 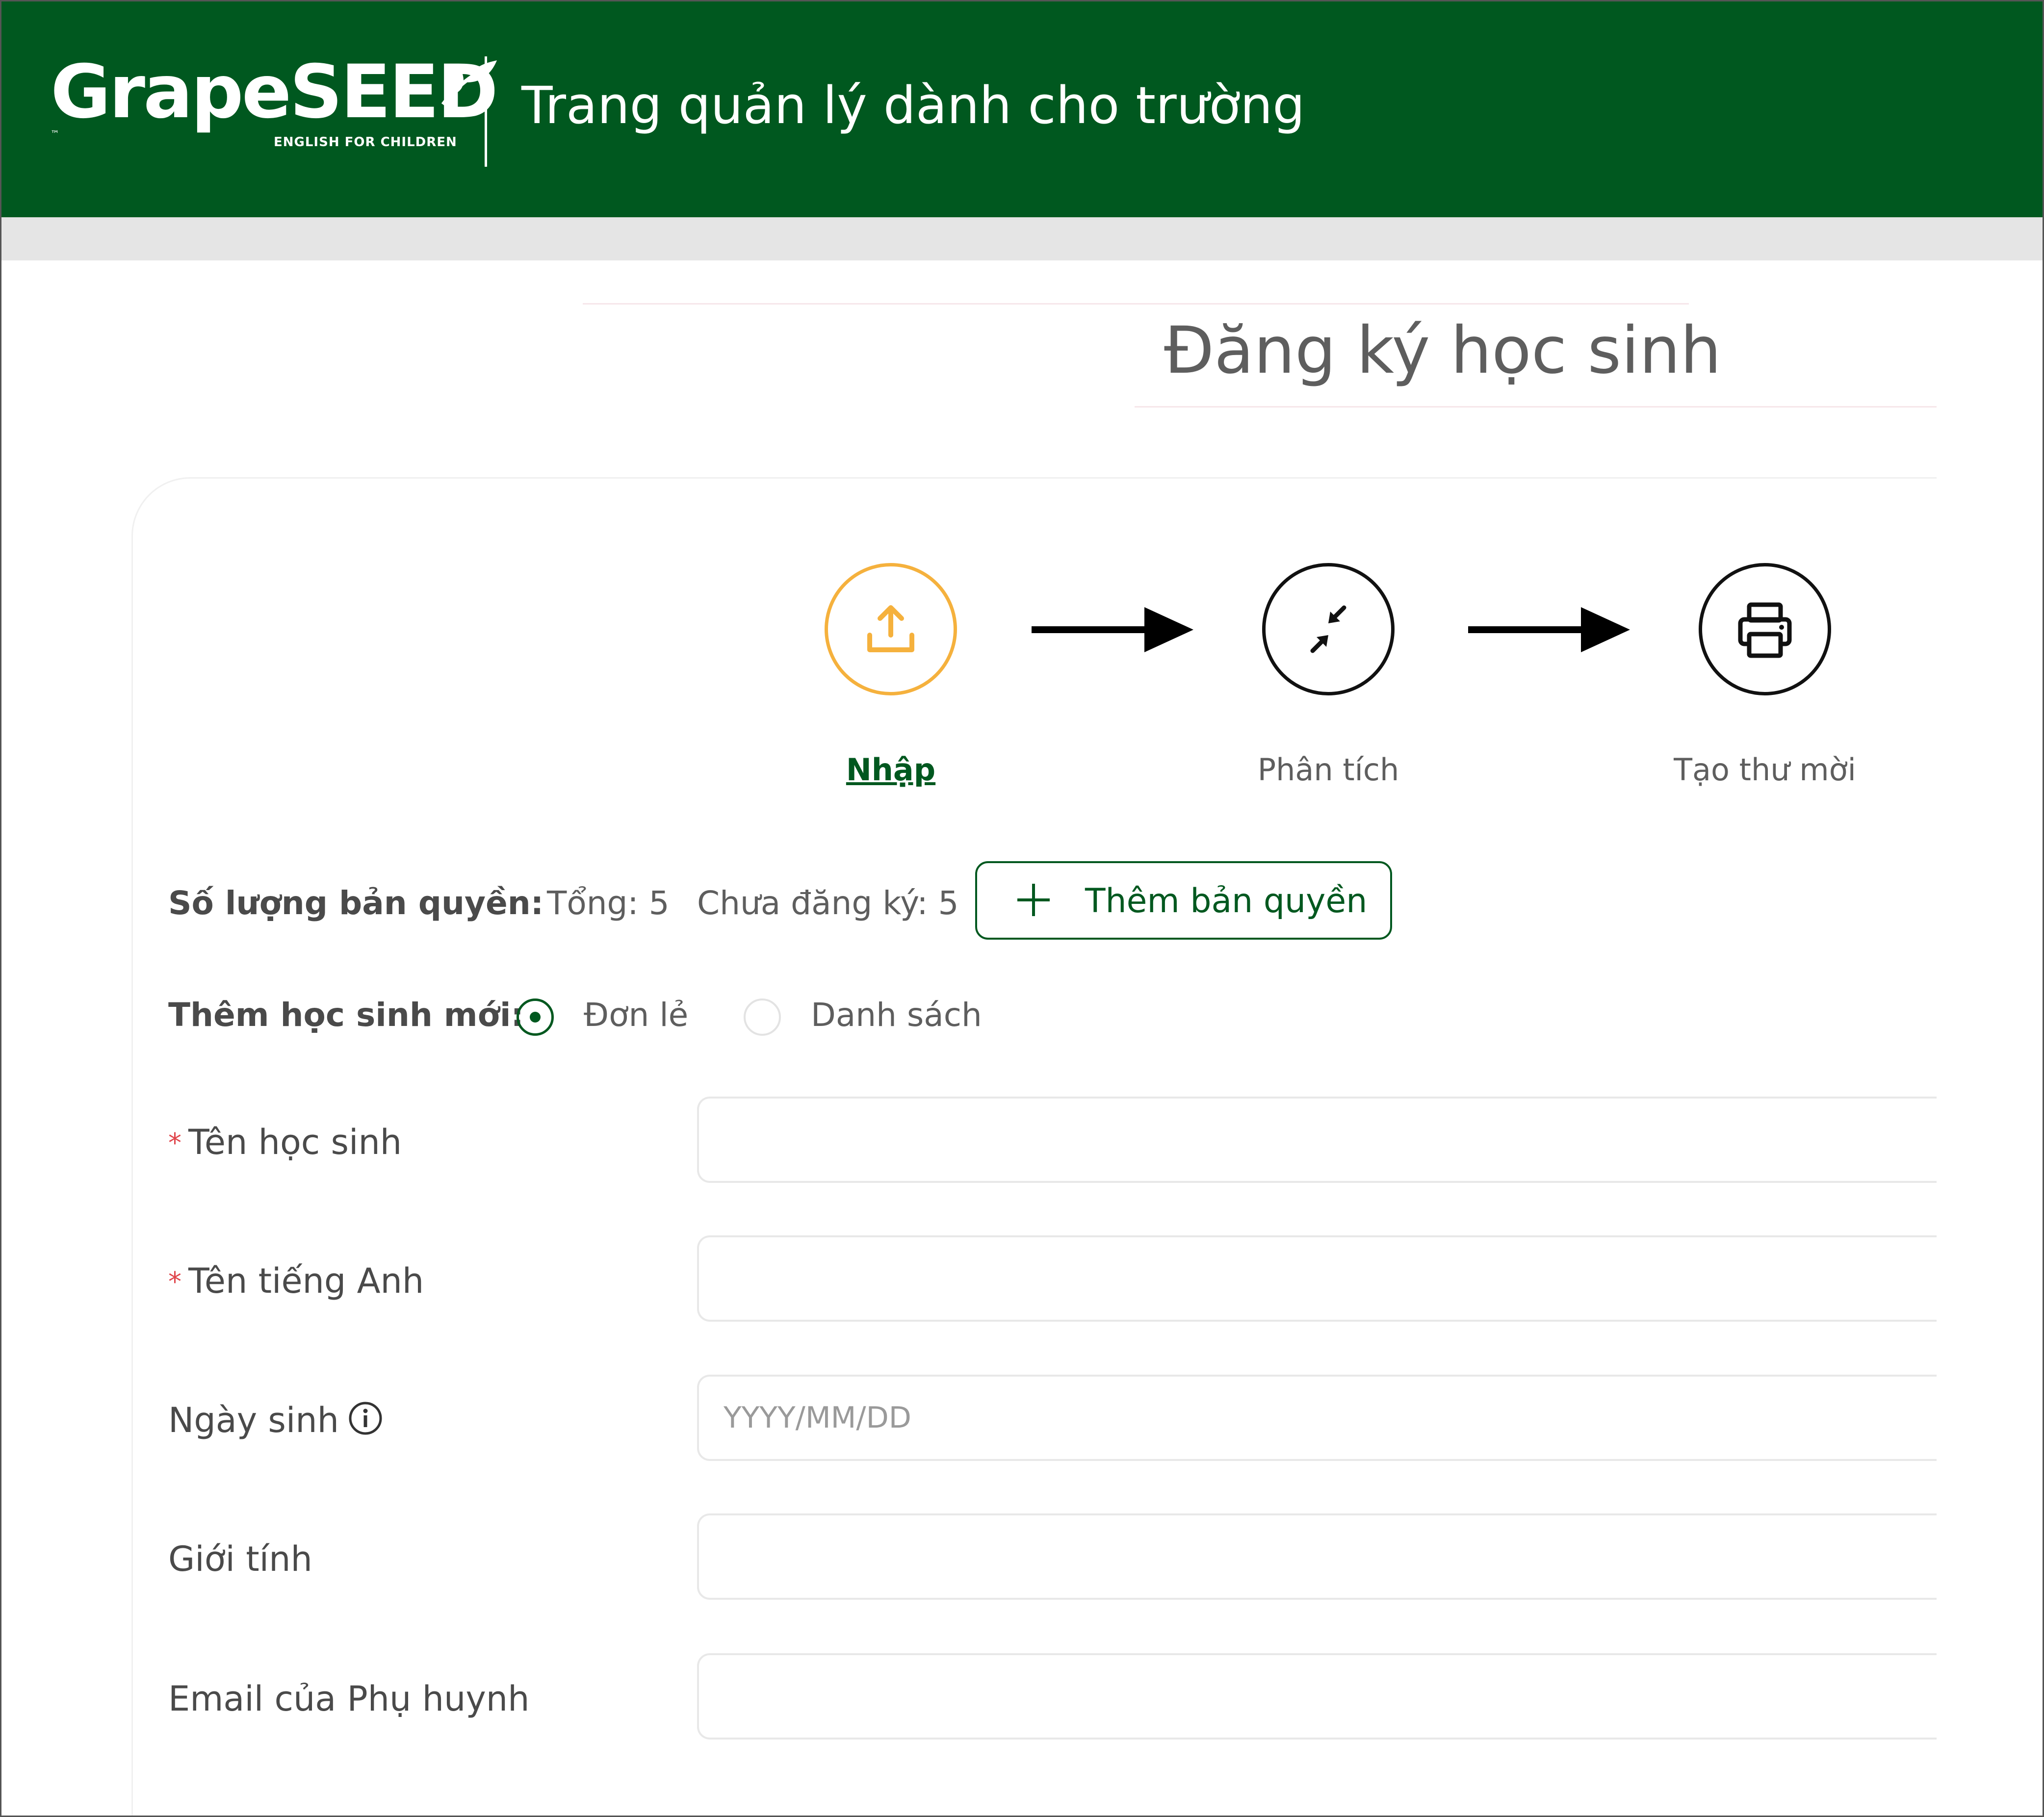 What do you see at coordinates (240, 1559) in the screenshot?
I see `gender-label: Giới tính` at bounding box center [240, 1559].